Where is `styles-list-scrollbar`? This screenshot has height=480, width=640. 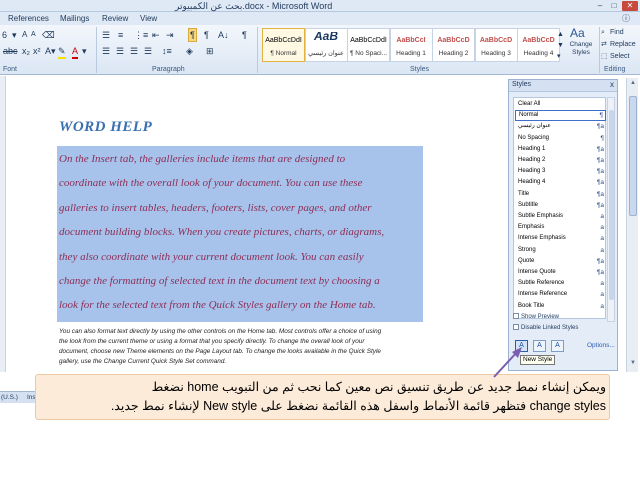
styles-list-scrollbar is located at coordinates (611, 209).